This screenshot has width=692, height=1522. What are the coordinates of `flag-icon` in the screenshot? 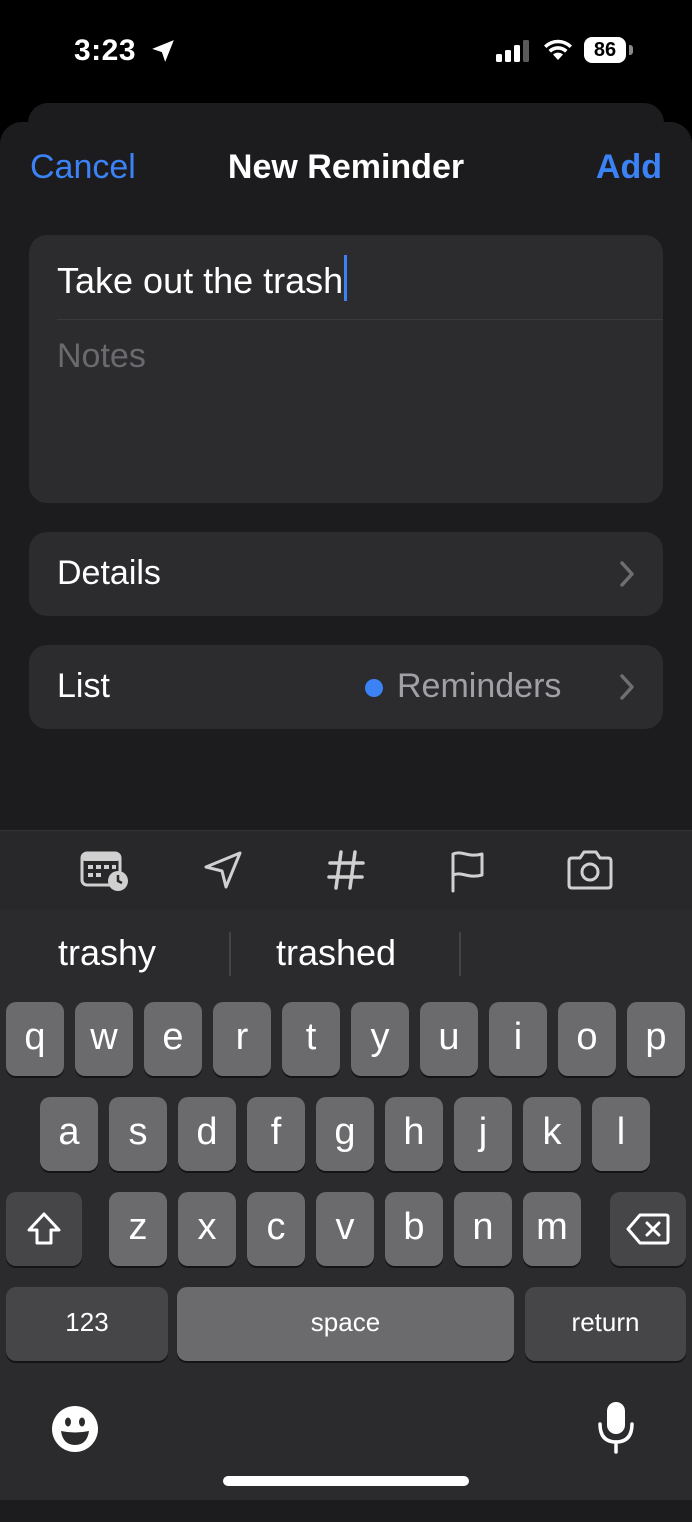 It's located at (468, 871).